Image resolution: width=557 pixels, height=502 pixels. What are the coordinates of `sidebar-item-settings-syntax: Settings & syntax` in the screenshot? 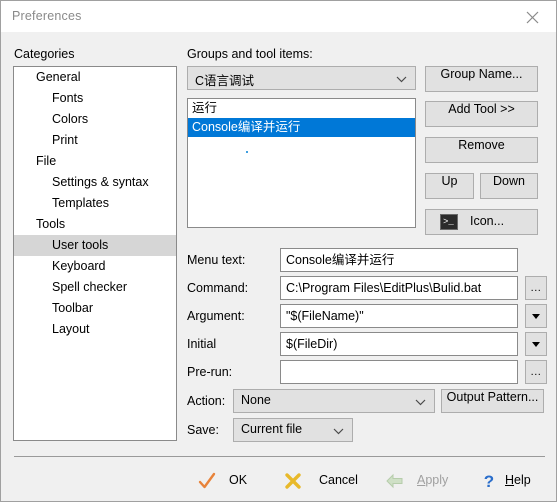 It's located at (95, 182).